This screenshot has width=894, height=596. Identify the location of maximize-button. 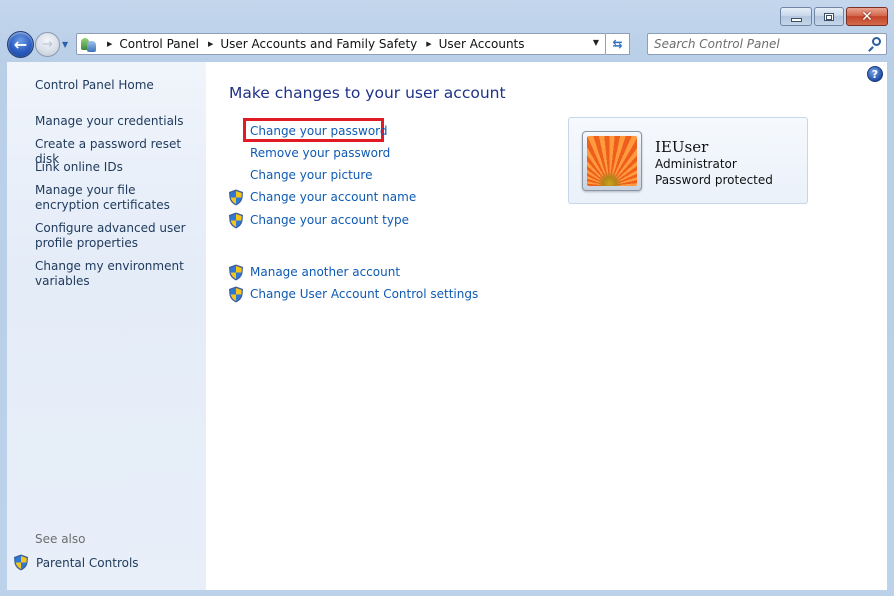
(829, 16).